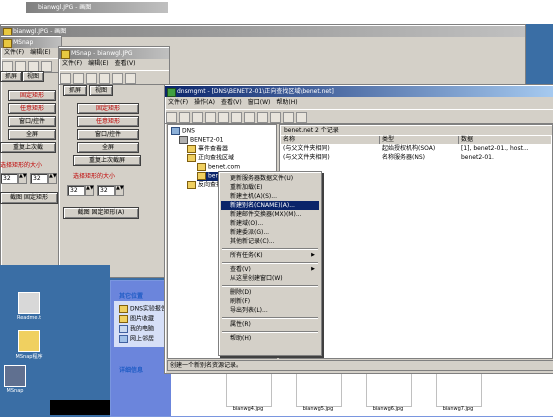 The width and height of the screenshot is (553, 417). Describe the element at coordinates (505, 140) in the screenshot. I see `col-data: 数据` at that location.